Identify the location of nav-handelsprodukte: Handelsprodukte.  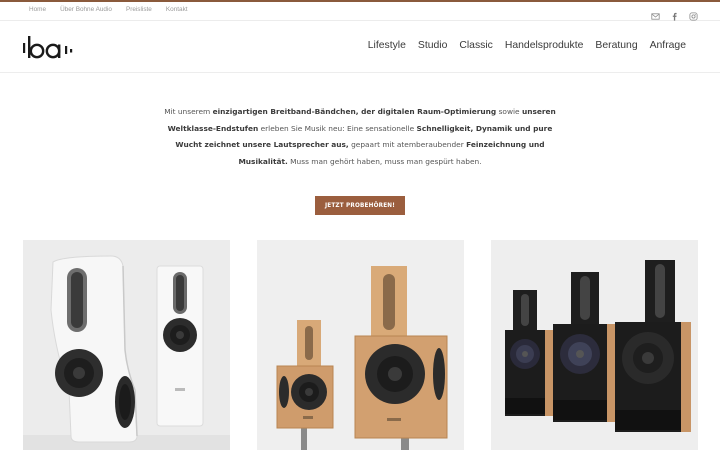
(544, 45).